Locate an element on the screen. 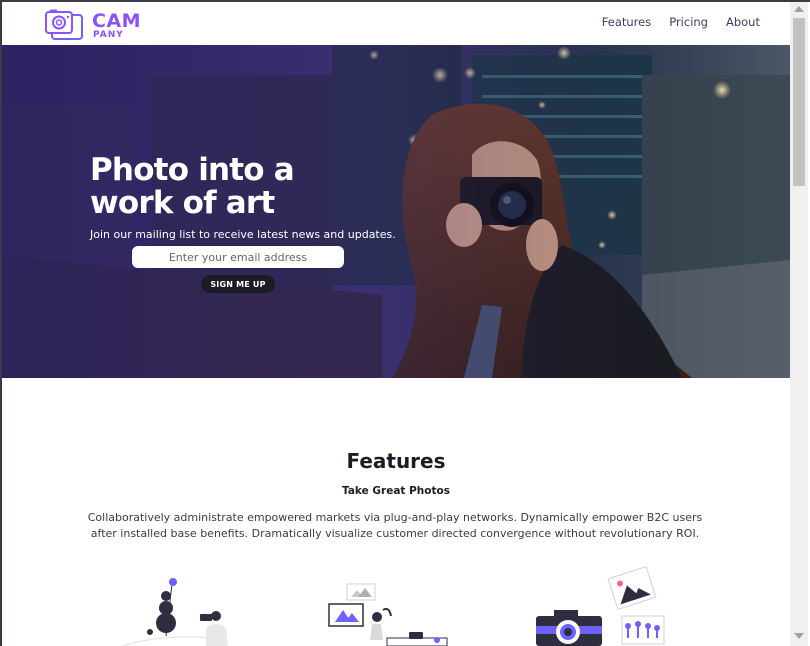 This screenshot has width=810, height=646. nav-menu: Features Pricing About is located at coordinates (681, 22).